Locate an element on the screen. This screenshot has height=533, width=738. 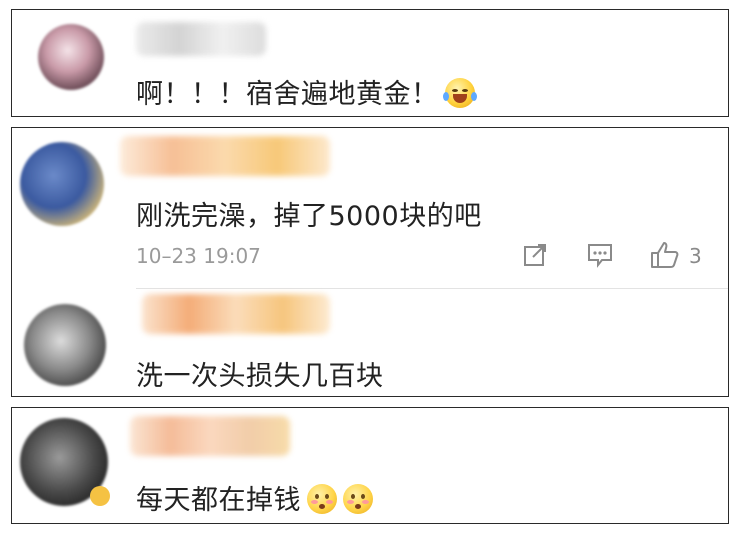
comment-text: 啊！！！宿舍遍地黄金！ is located at coordinates (306, 91).